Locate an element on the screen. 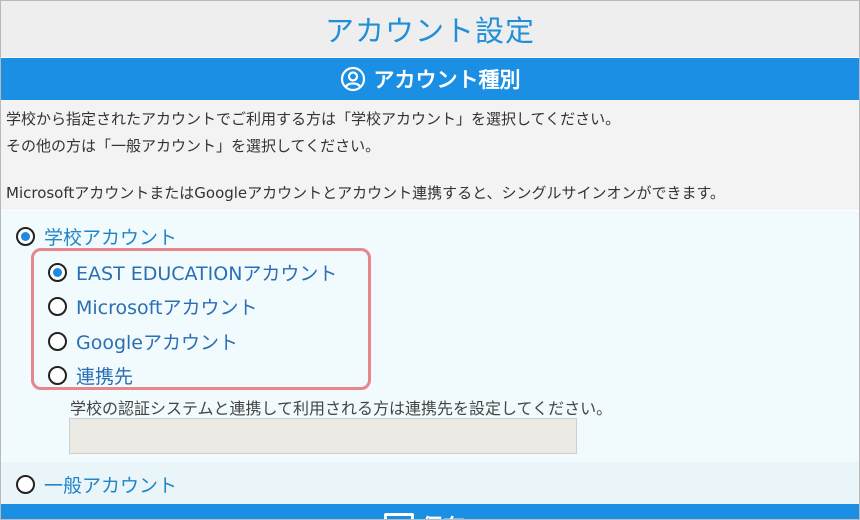 This screenshot has height=520, width=860. description-line-2: その他の方は「一般アカウント」を選択してください。 is located at coordinates (193, 146).